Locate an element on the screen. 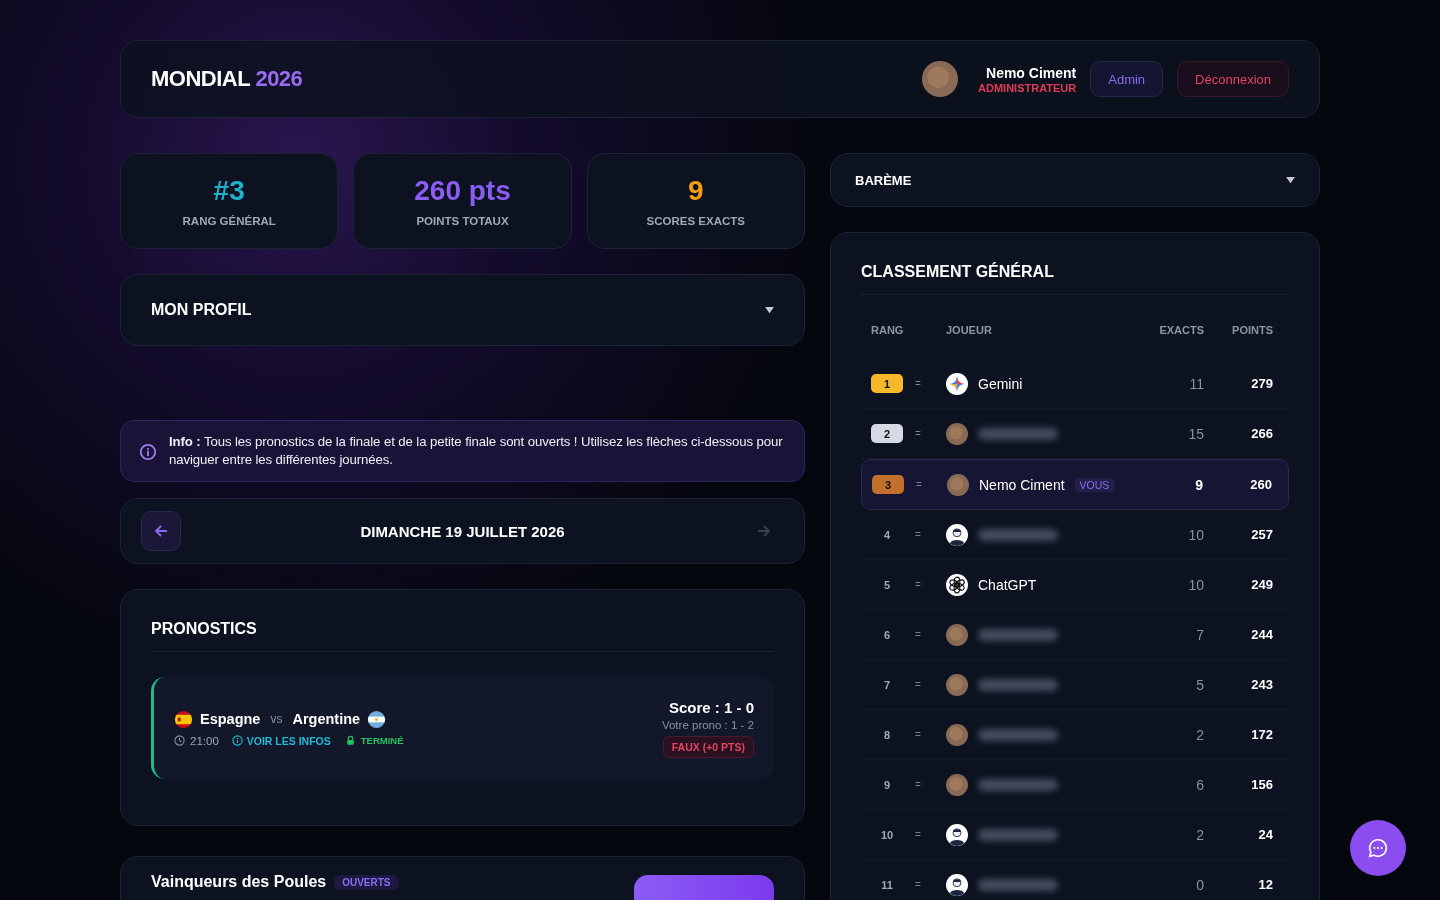  points-value: 260 is located at coordinates (1261, 484).